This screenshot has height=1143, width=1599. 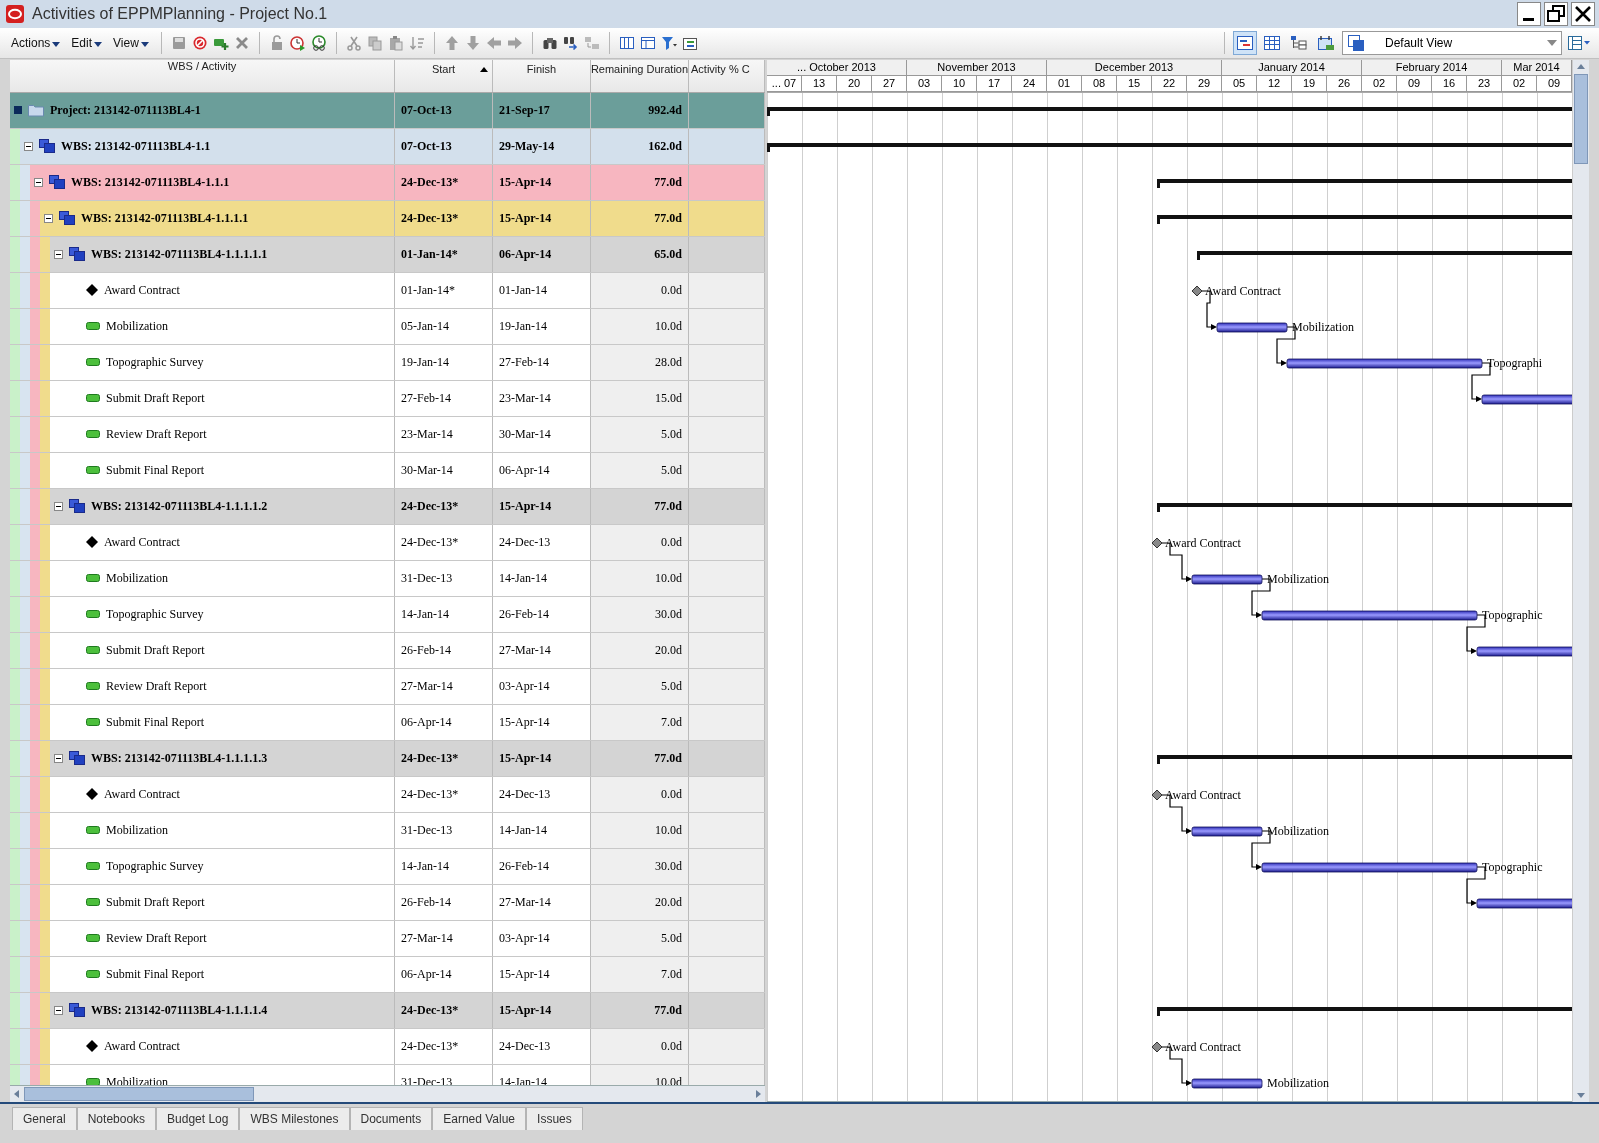 What do you see at coordinates (137, 326) in the screenshot?
I see `activity-name: Mobilization` at bounding box center [137, 326].